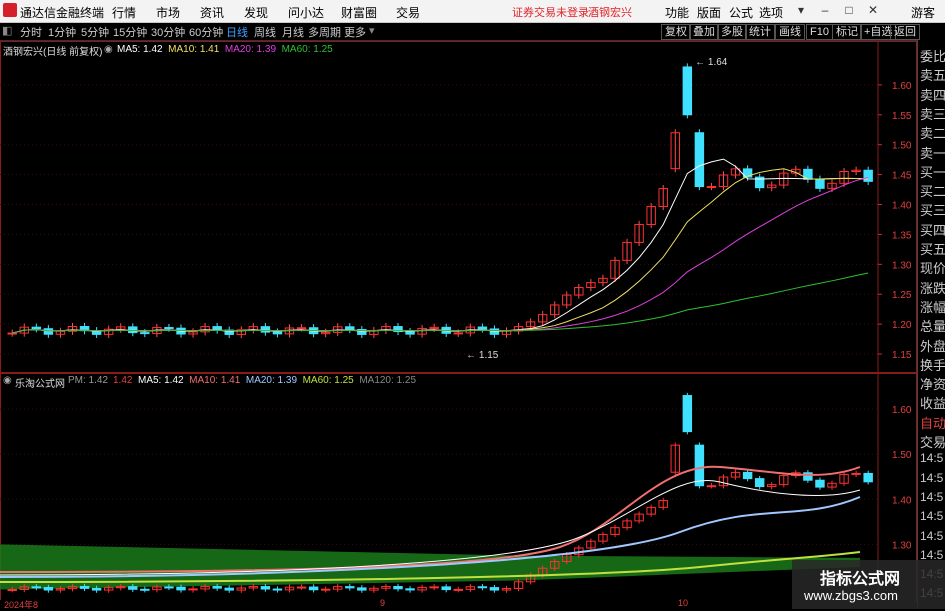 The width and height of the screenshot is (945, 611). Describe the element at coordinates (677, 12) in the screenshot. I see `menu-function: 功能` at that location.